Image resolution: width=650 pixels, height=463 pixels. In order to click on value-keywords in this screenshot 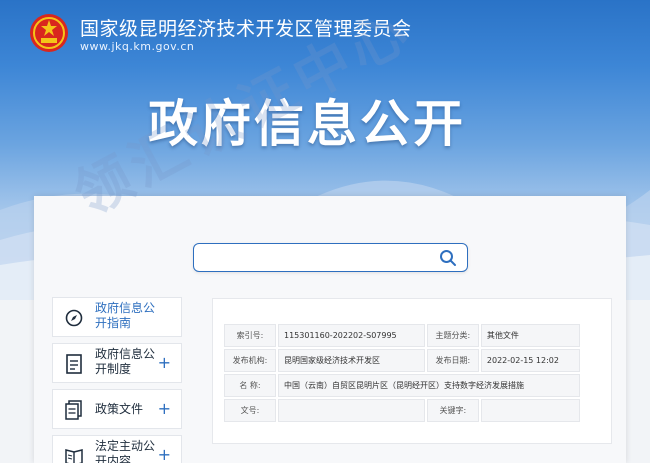, I will do `click(530, 410)`.